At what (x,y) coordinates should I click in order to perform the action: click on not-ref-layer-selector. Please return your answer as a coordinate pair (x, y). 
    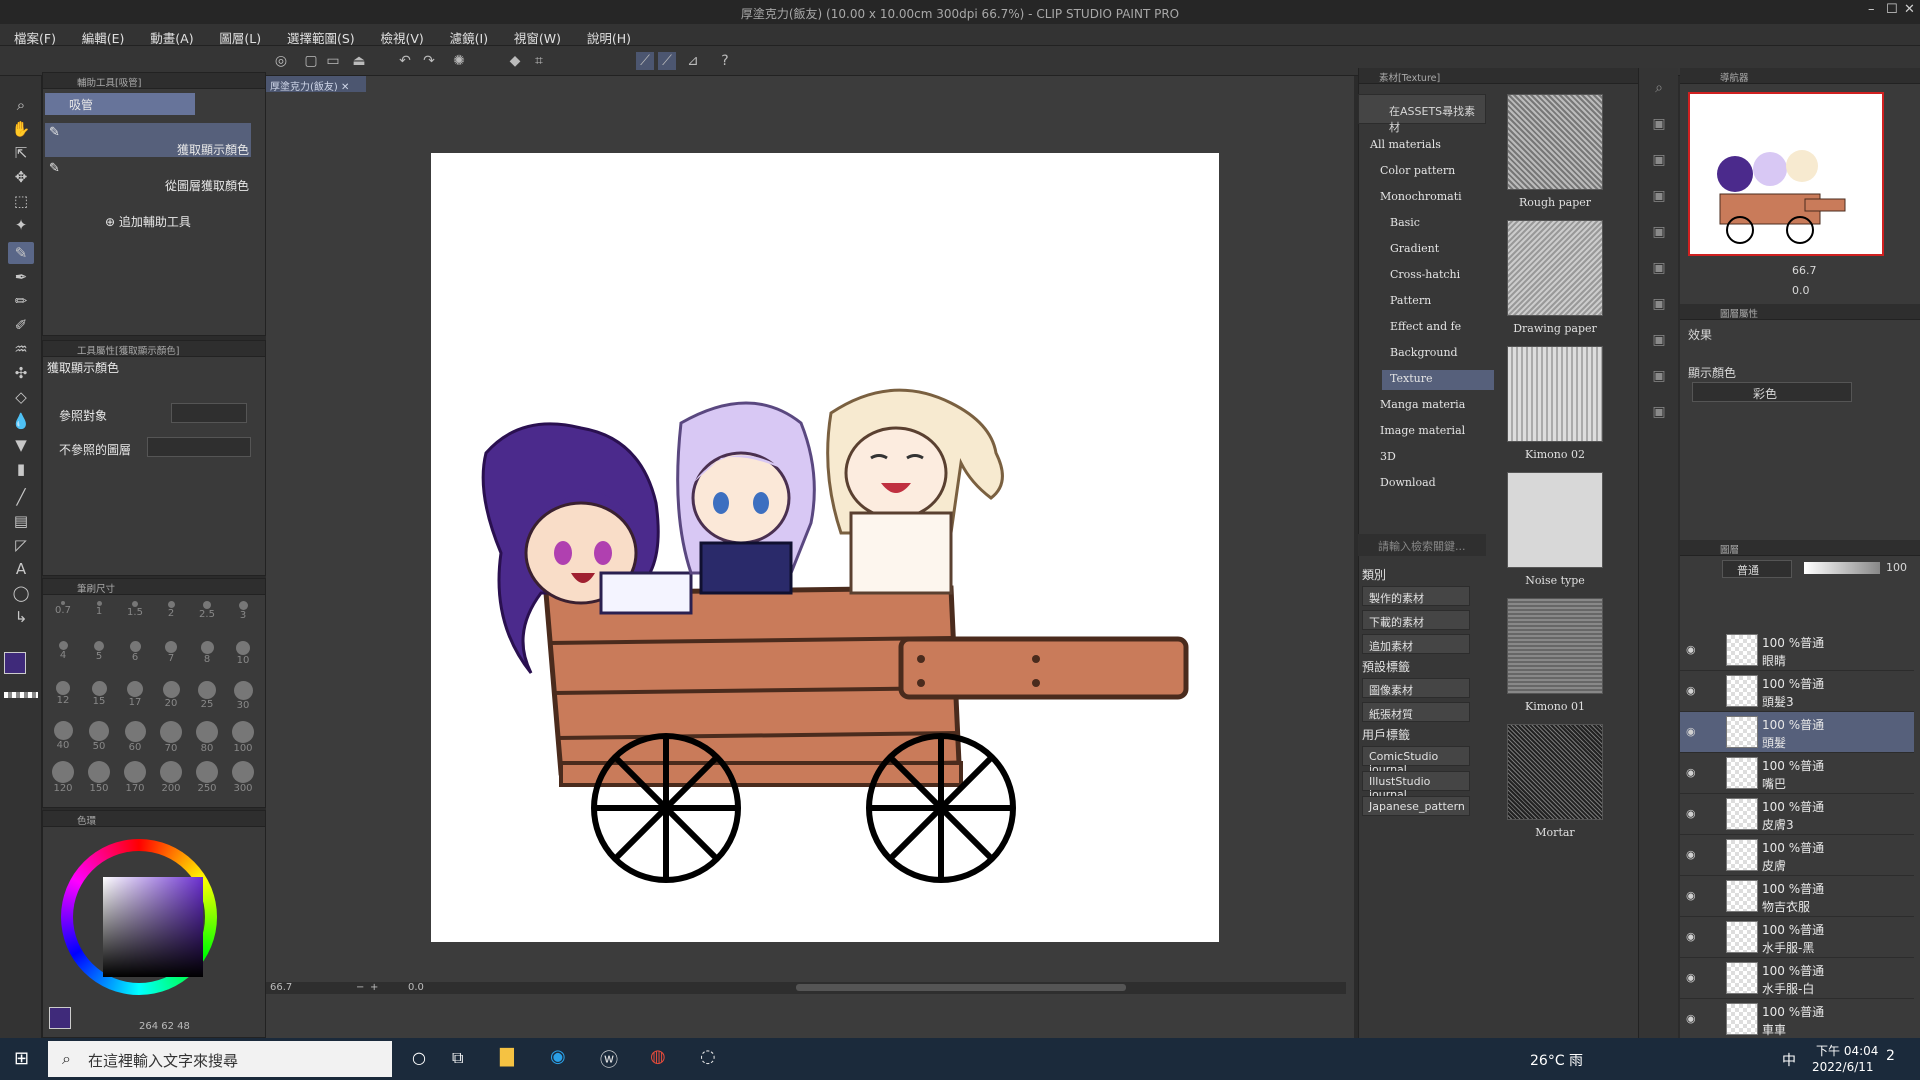
    Looking at the image, I should click on (199, 447).